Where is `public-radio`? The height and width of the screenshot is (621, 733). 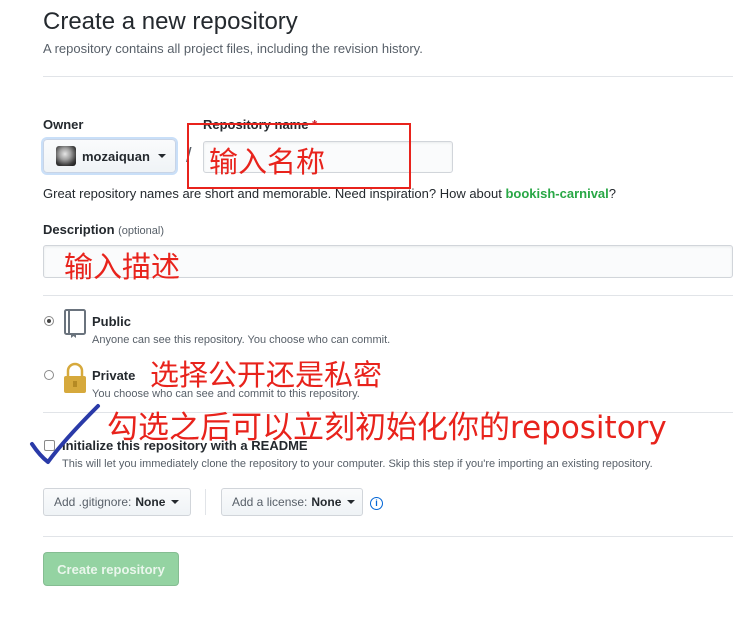
public-radio is located at coordinates (49, 321).